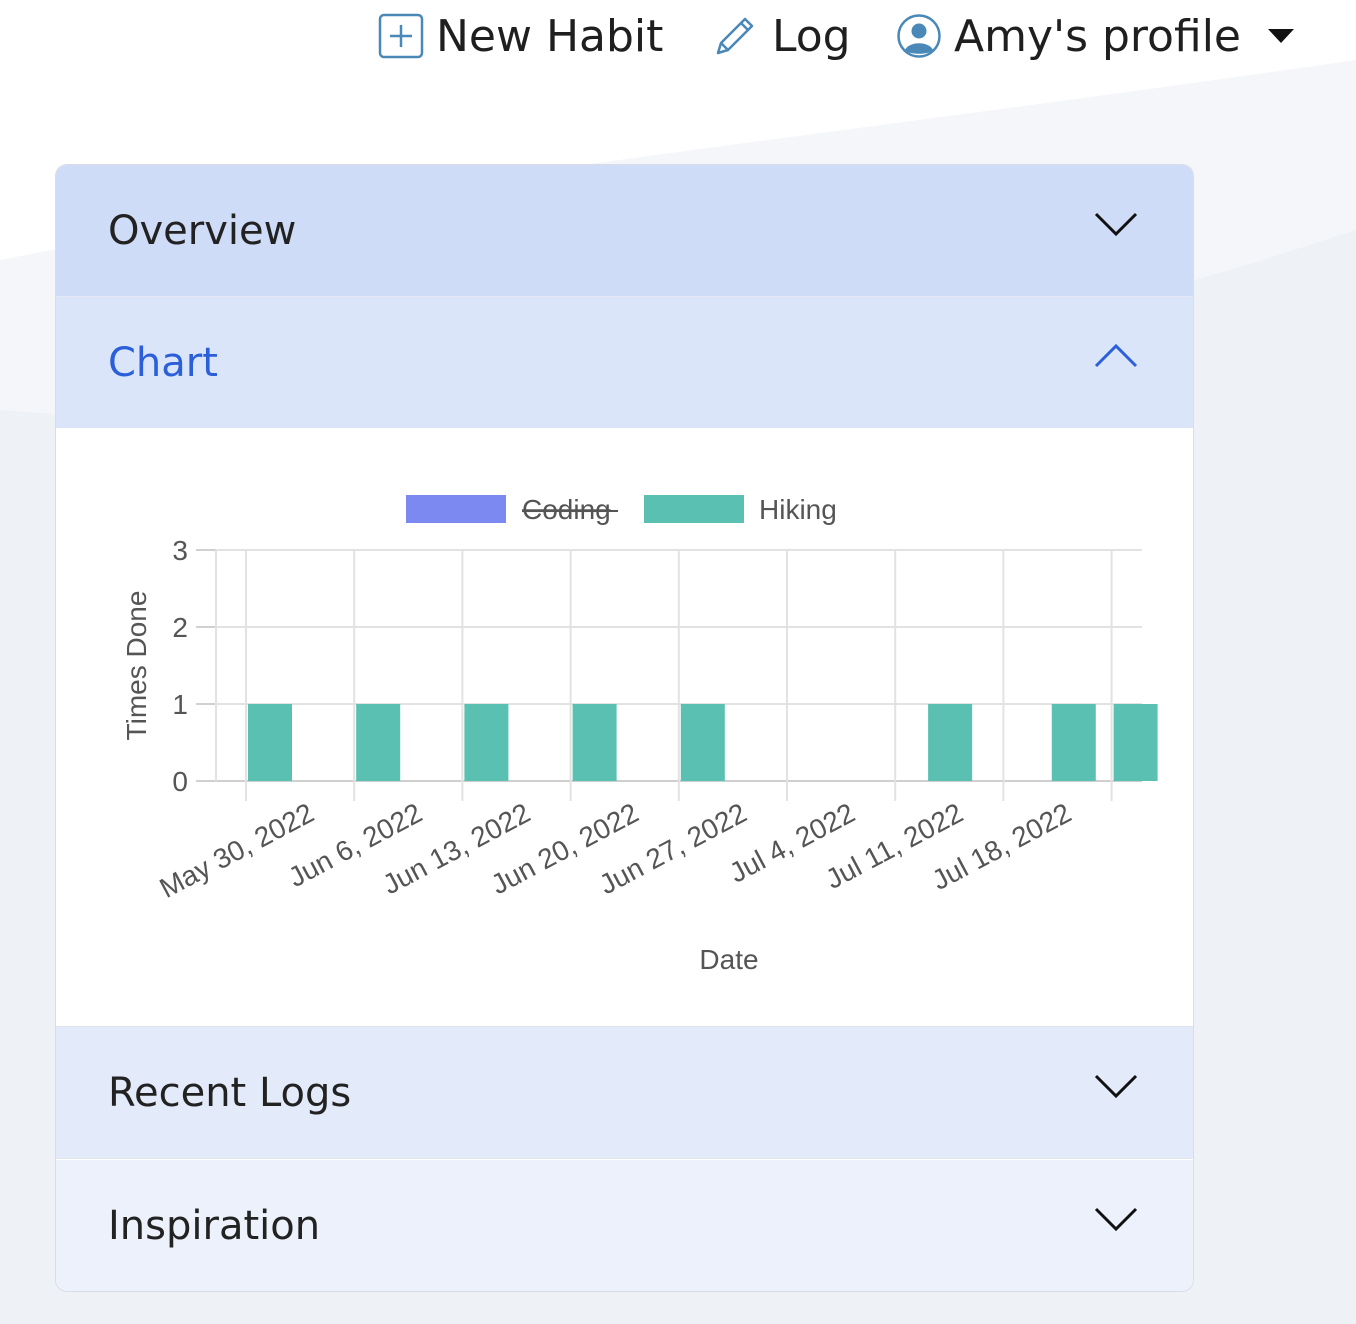 Image resolution: width=1356 pixels, height=1324 pixels. What do you see at coordinates (202, 230) in the screenshot?
I see `overview-title: Overview` at bounding box center [202, 230].